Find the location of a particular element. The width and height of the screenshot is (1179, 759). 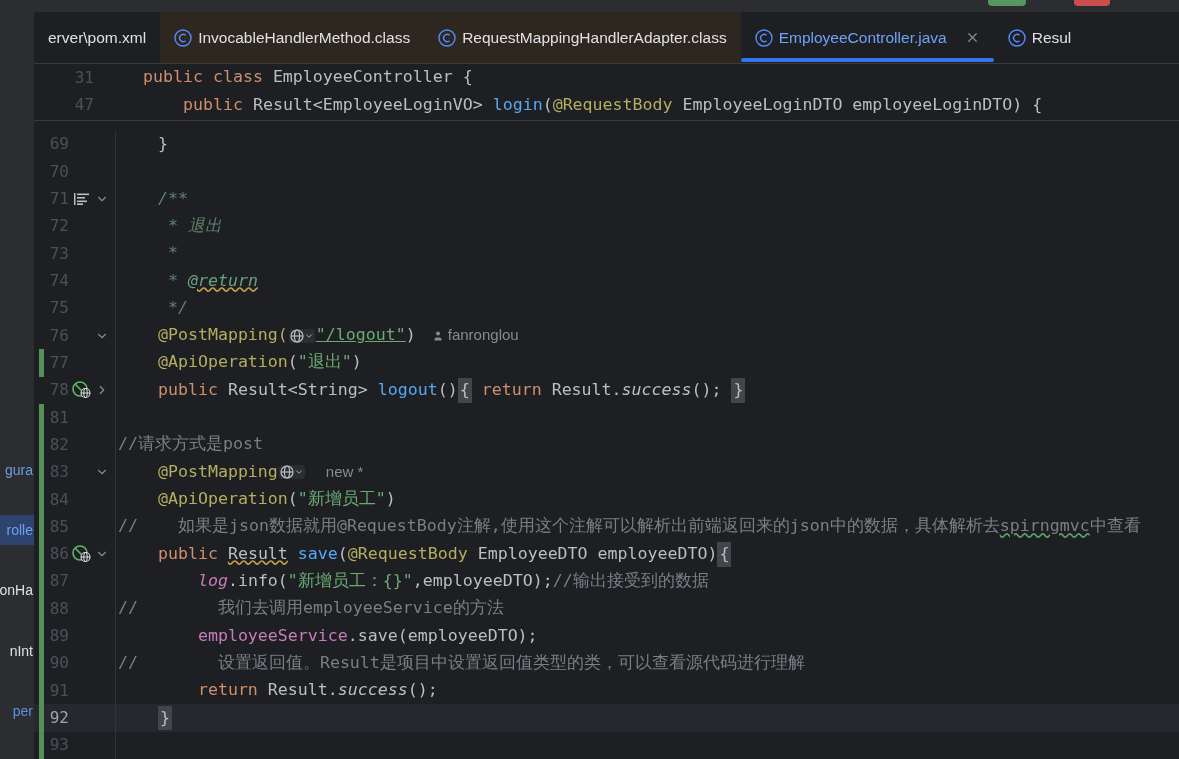

code-text: @ApiOperation("退出") is located at coordinates (259, 362).